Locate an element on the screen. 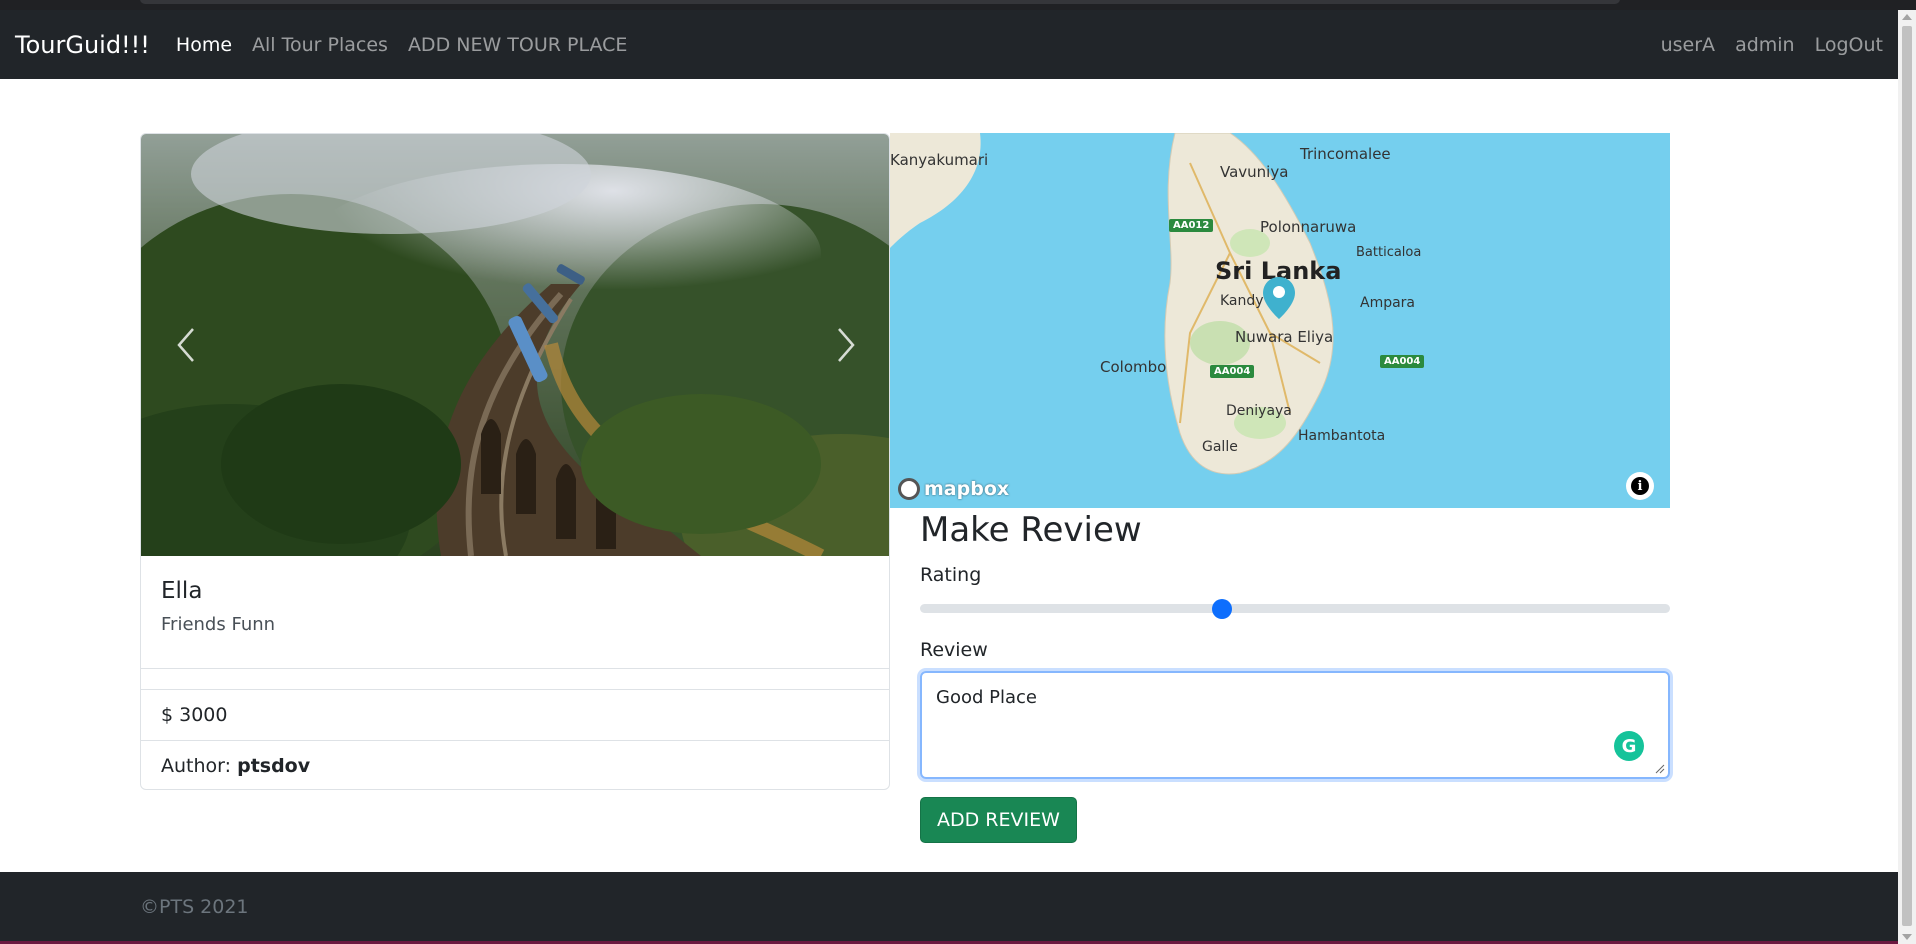 This screenshot has height=944, width=1916. brand-link: TourGuid!!! is located at coordinates (82, 45).